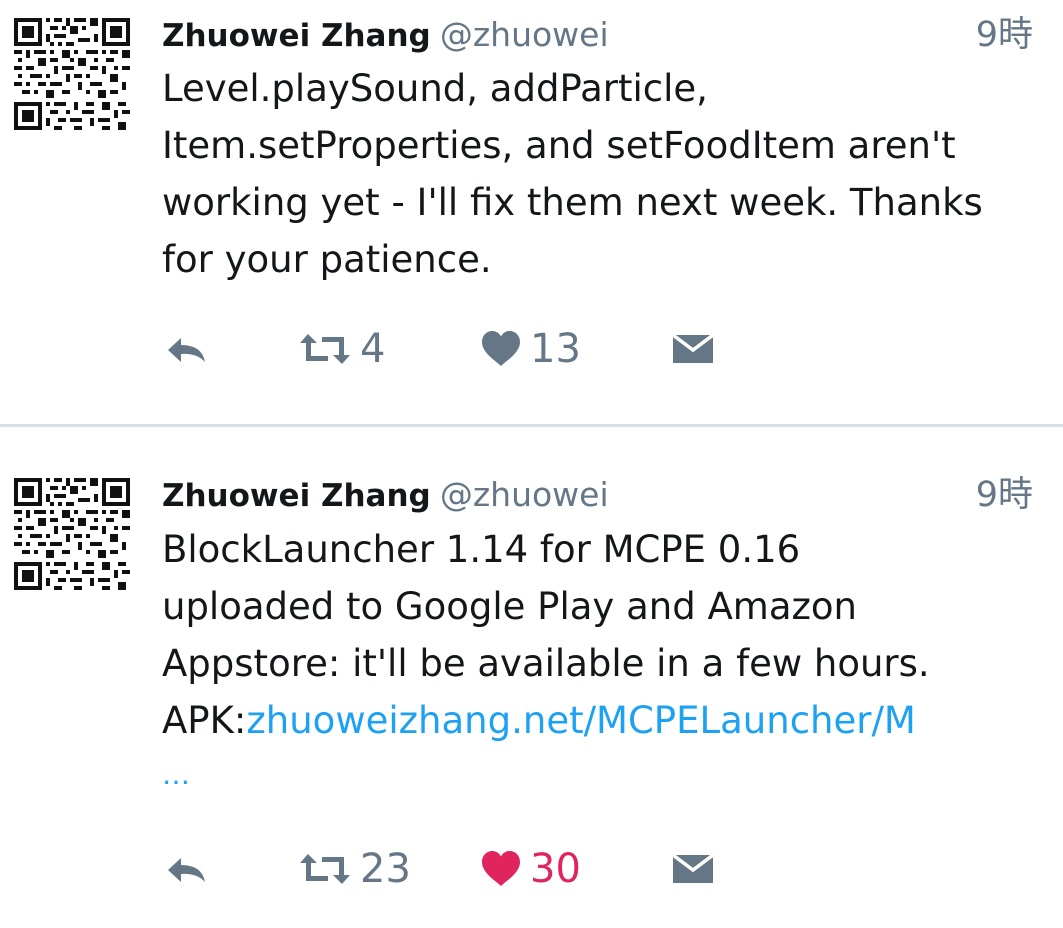 Image resolution: width=1063 pixels, height=928 pixels. What do you see at coordinates (462, 869) in the screenshot?
I see `tweet-actions: 23 30` at bounding box center [462, 869].